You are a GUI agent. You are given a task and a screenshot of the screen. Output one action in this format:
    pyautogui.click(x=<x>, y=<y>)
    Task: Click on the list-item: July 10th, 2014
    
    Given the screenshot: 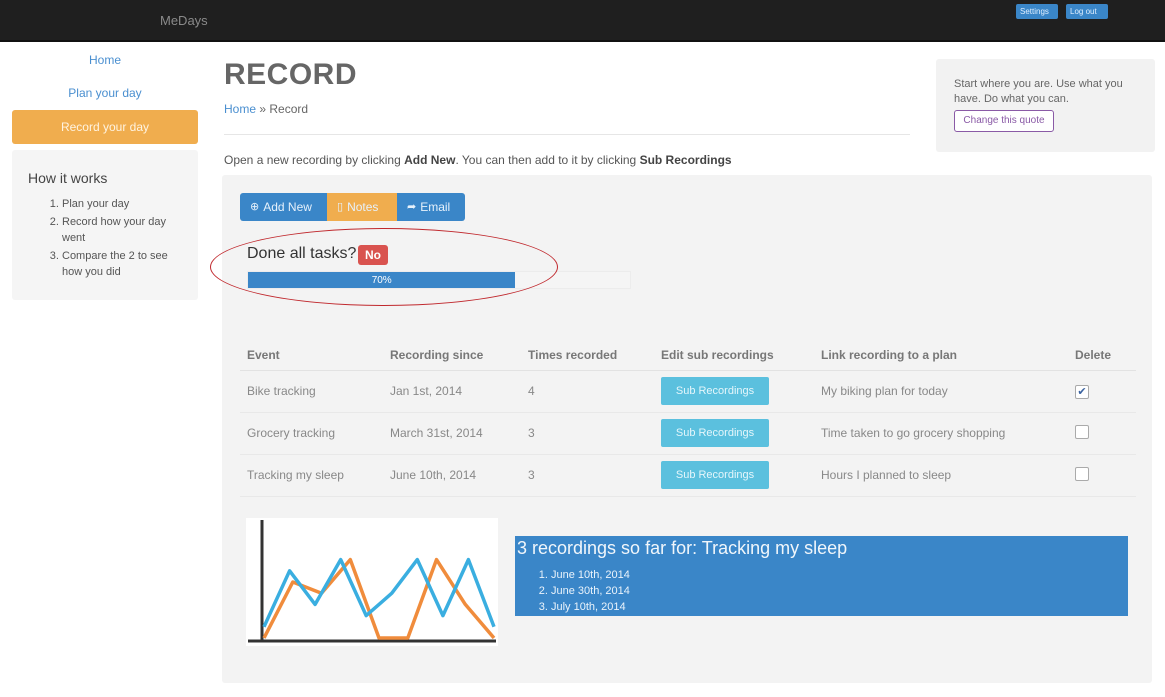 What is the action you would take?
    pyautogui.click(x=838, y=607)
    